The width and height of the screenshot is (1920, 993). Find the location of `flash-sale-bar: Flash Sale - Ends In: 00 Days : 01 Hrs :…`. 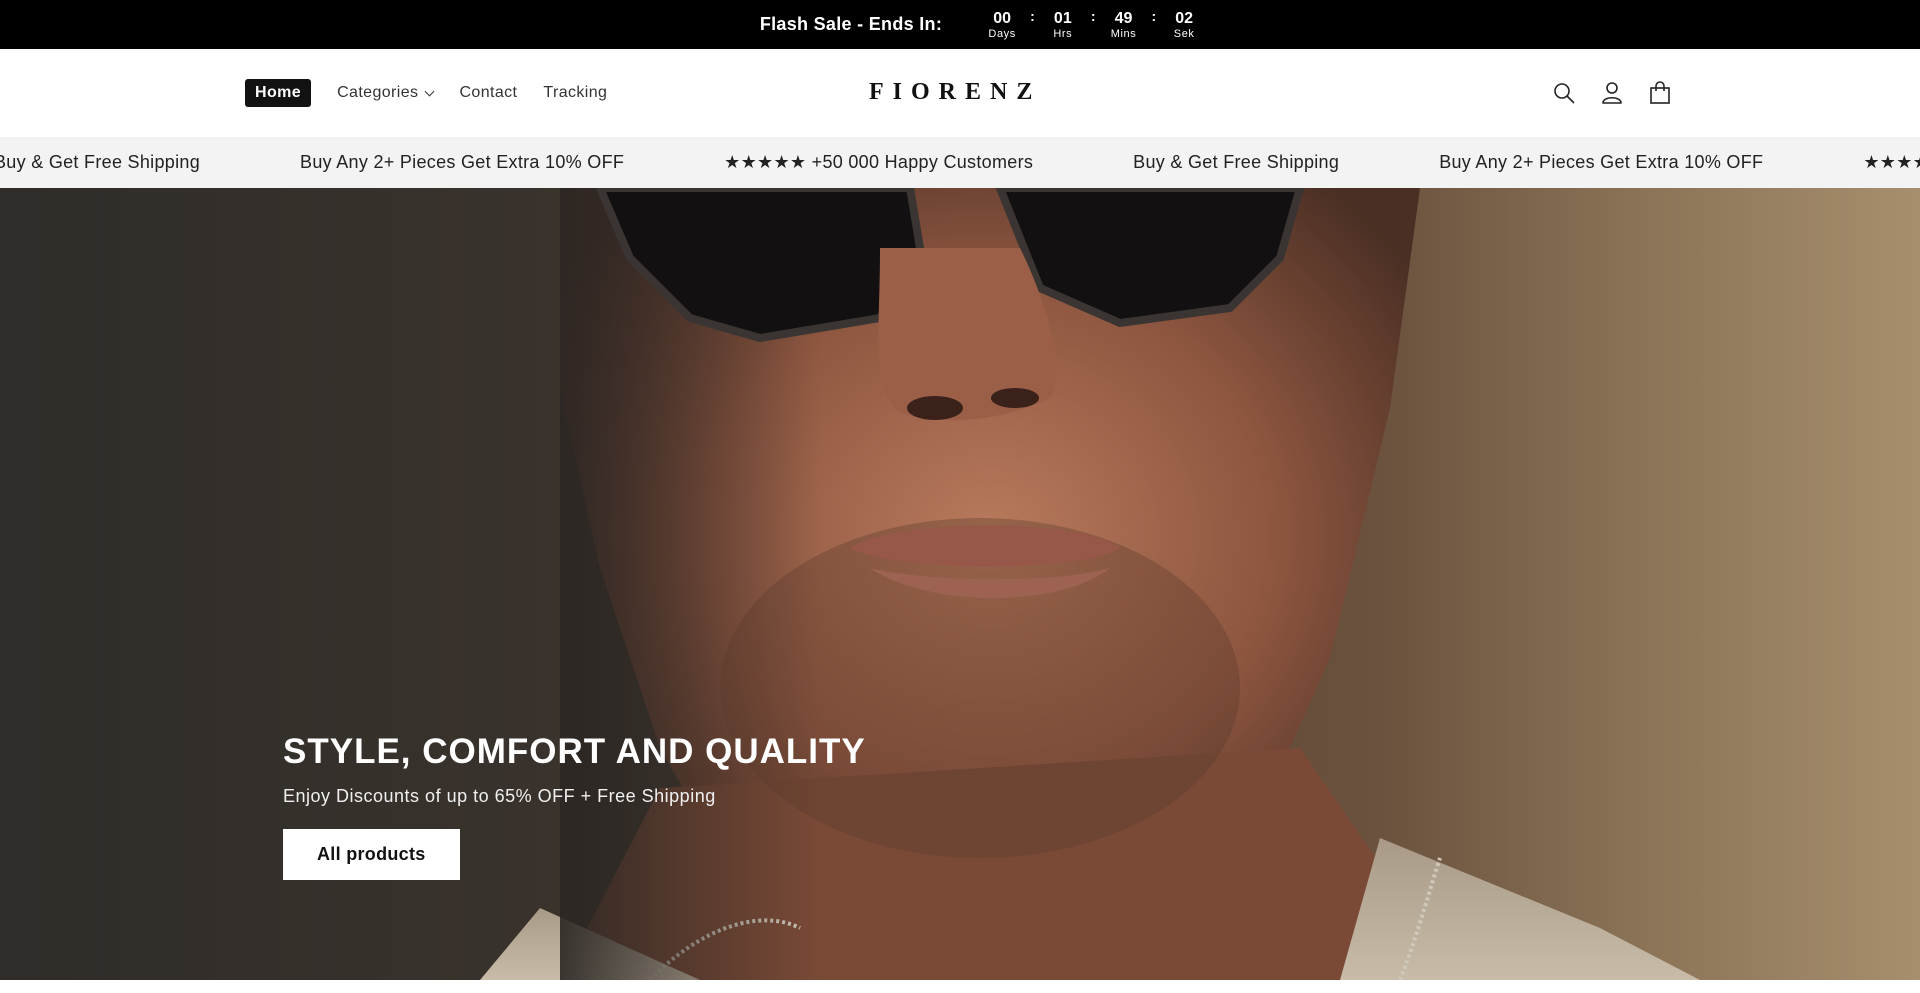

flash-sale-bar: Flash Sale - Ends In: 00 Days : 01 Hrs :… is located at coordinates (960, 24).